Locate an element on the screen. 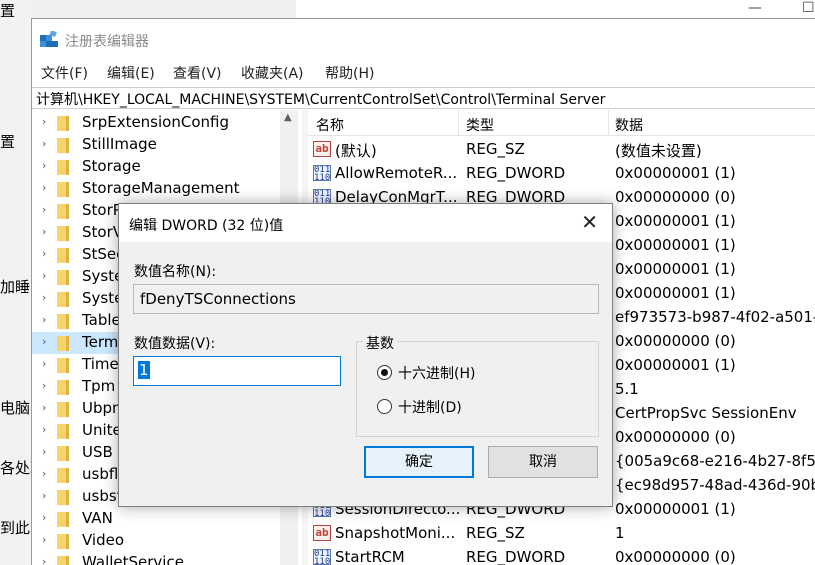  value-row: ab SnapshotMoni... REG_SZ 1 is located at coordinates (561, 533).